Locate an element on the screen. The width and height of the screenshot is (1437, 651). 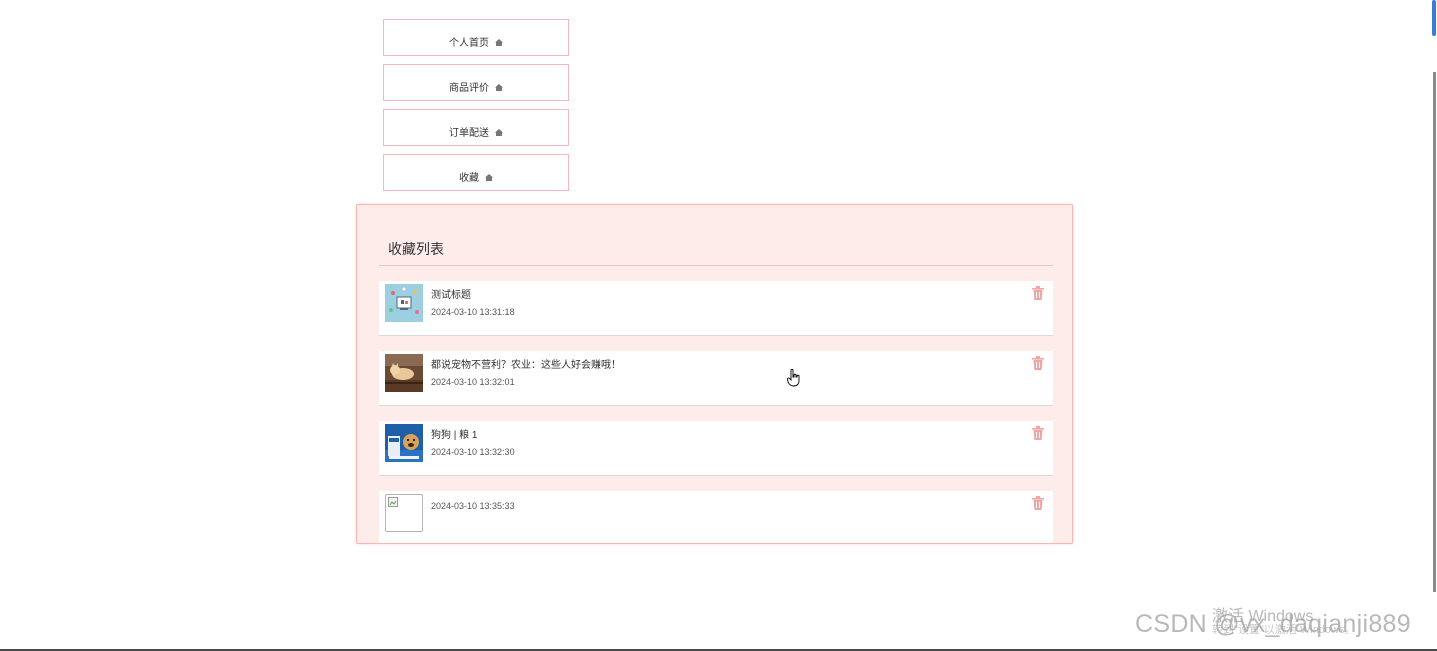
scrollbar is located at coordinates (1434, 300).